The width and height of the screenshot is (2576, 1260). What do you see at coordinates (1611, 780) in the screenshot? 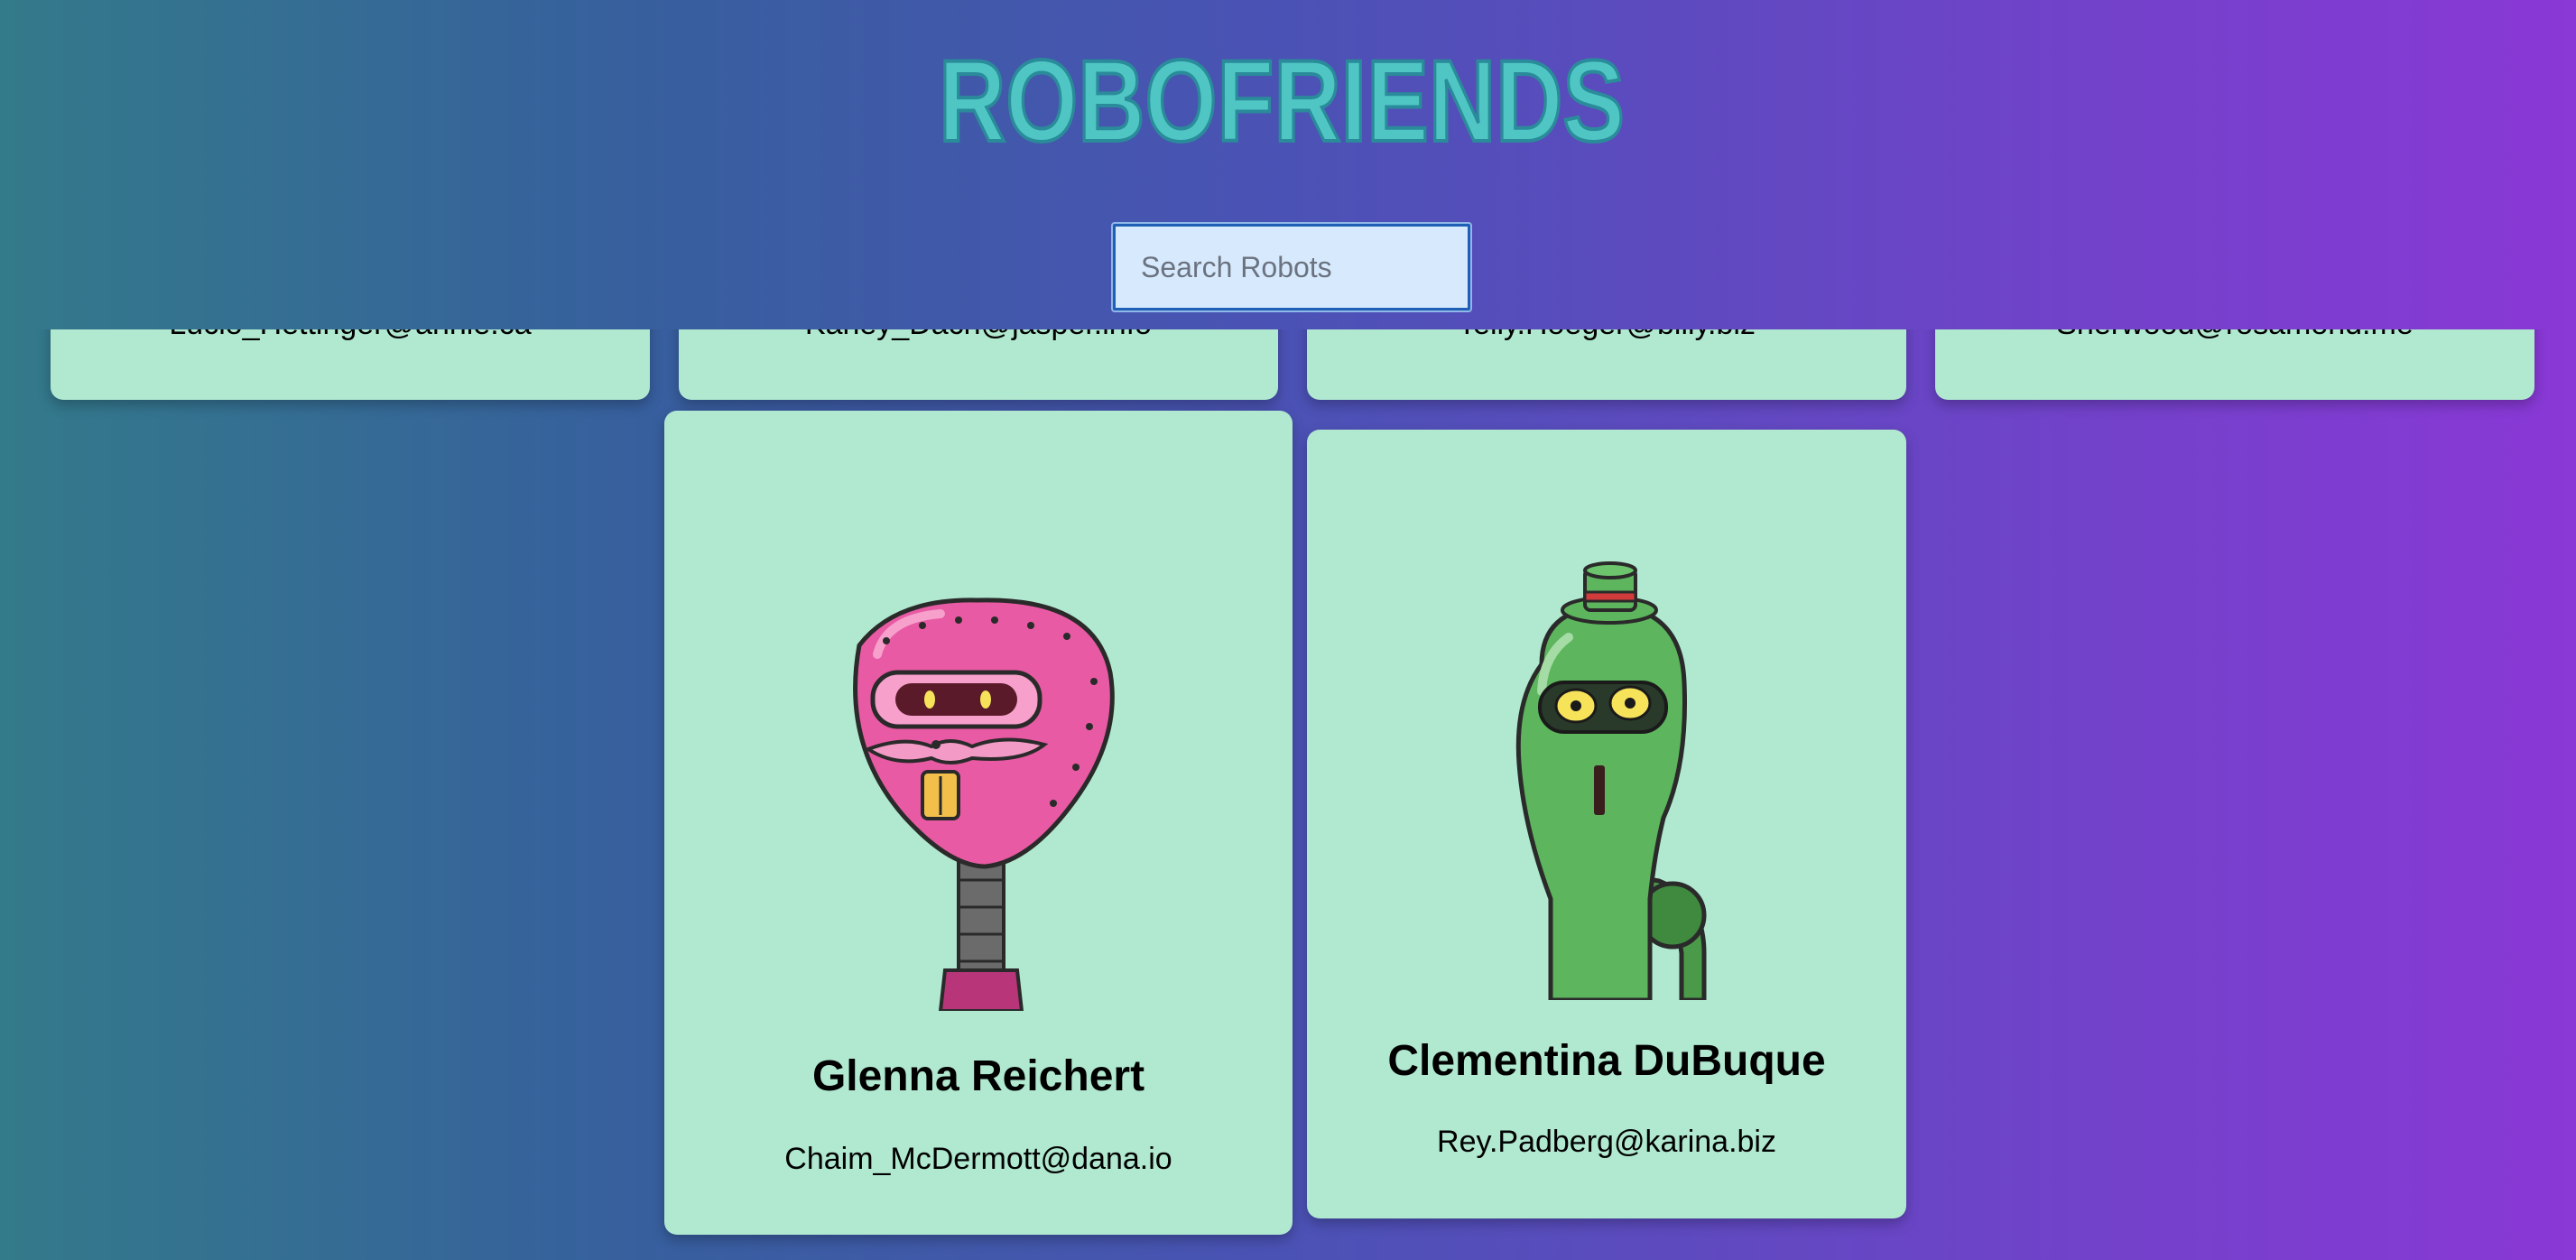
I see `green-robot-avatar` at bounding box center [1611, 780].